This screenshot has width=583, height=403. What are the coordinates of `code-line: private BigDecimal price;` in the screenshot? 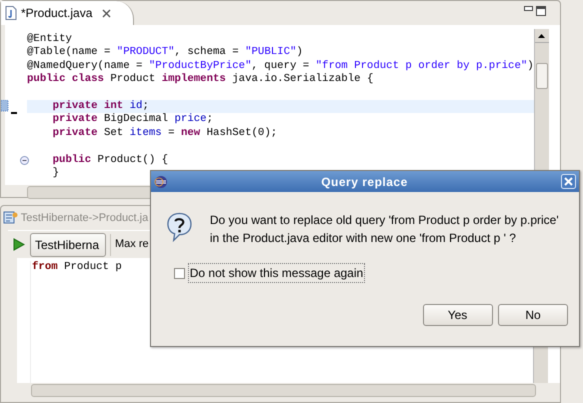 It's located at (133, 120).